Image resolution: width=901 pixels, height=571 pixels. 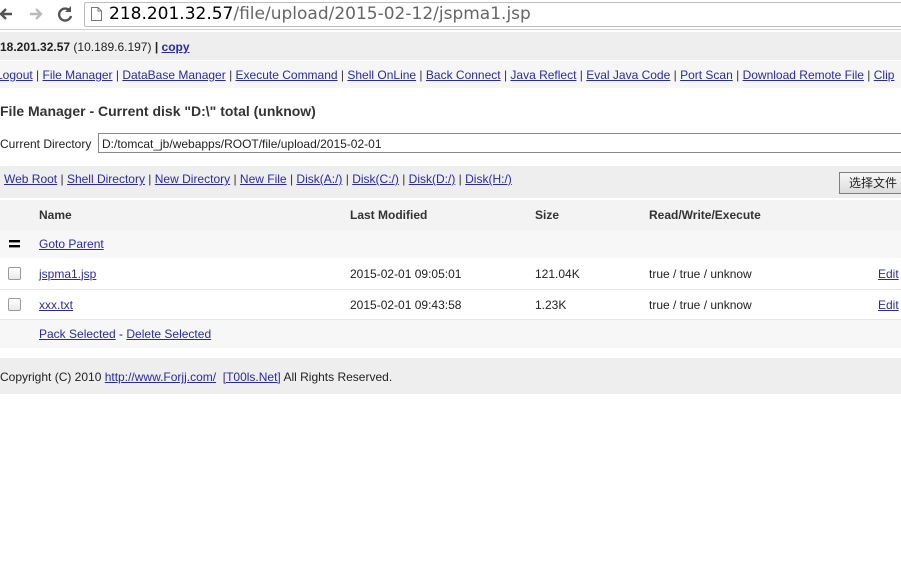 I want to click on disk-link-disk-h: Disk(H:/), so click(x=488, y=179).